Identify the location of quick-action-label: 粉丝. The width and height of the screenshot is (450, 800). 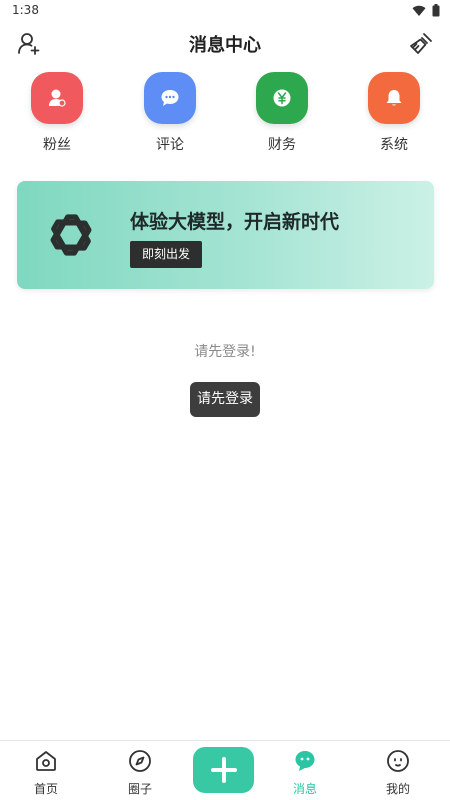
(57, 145).